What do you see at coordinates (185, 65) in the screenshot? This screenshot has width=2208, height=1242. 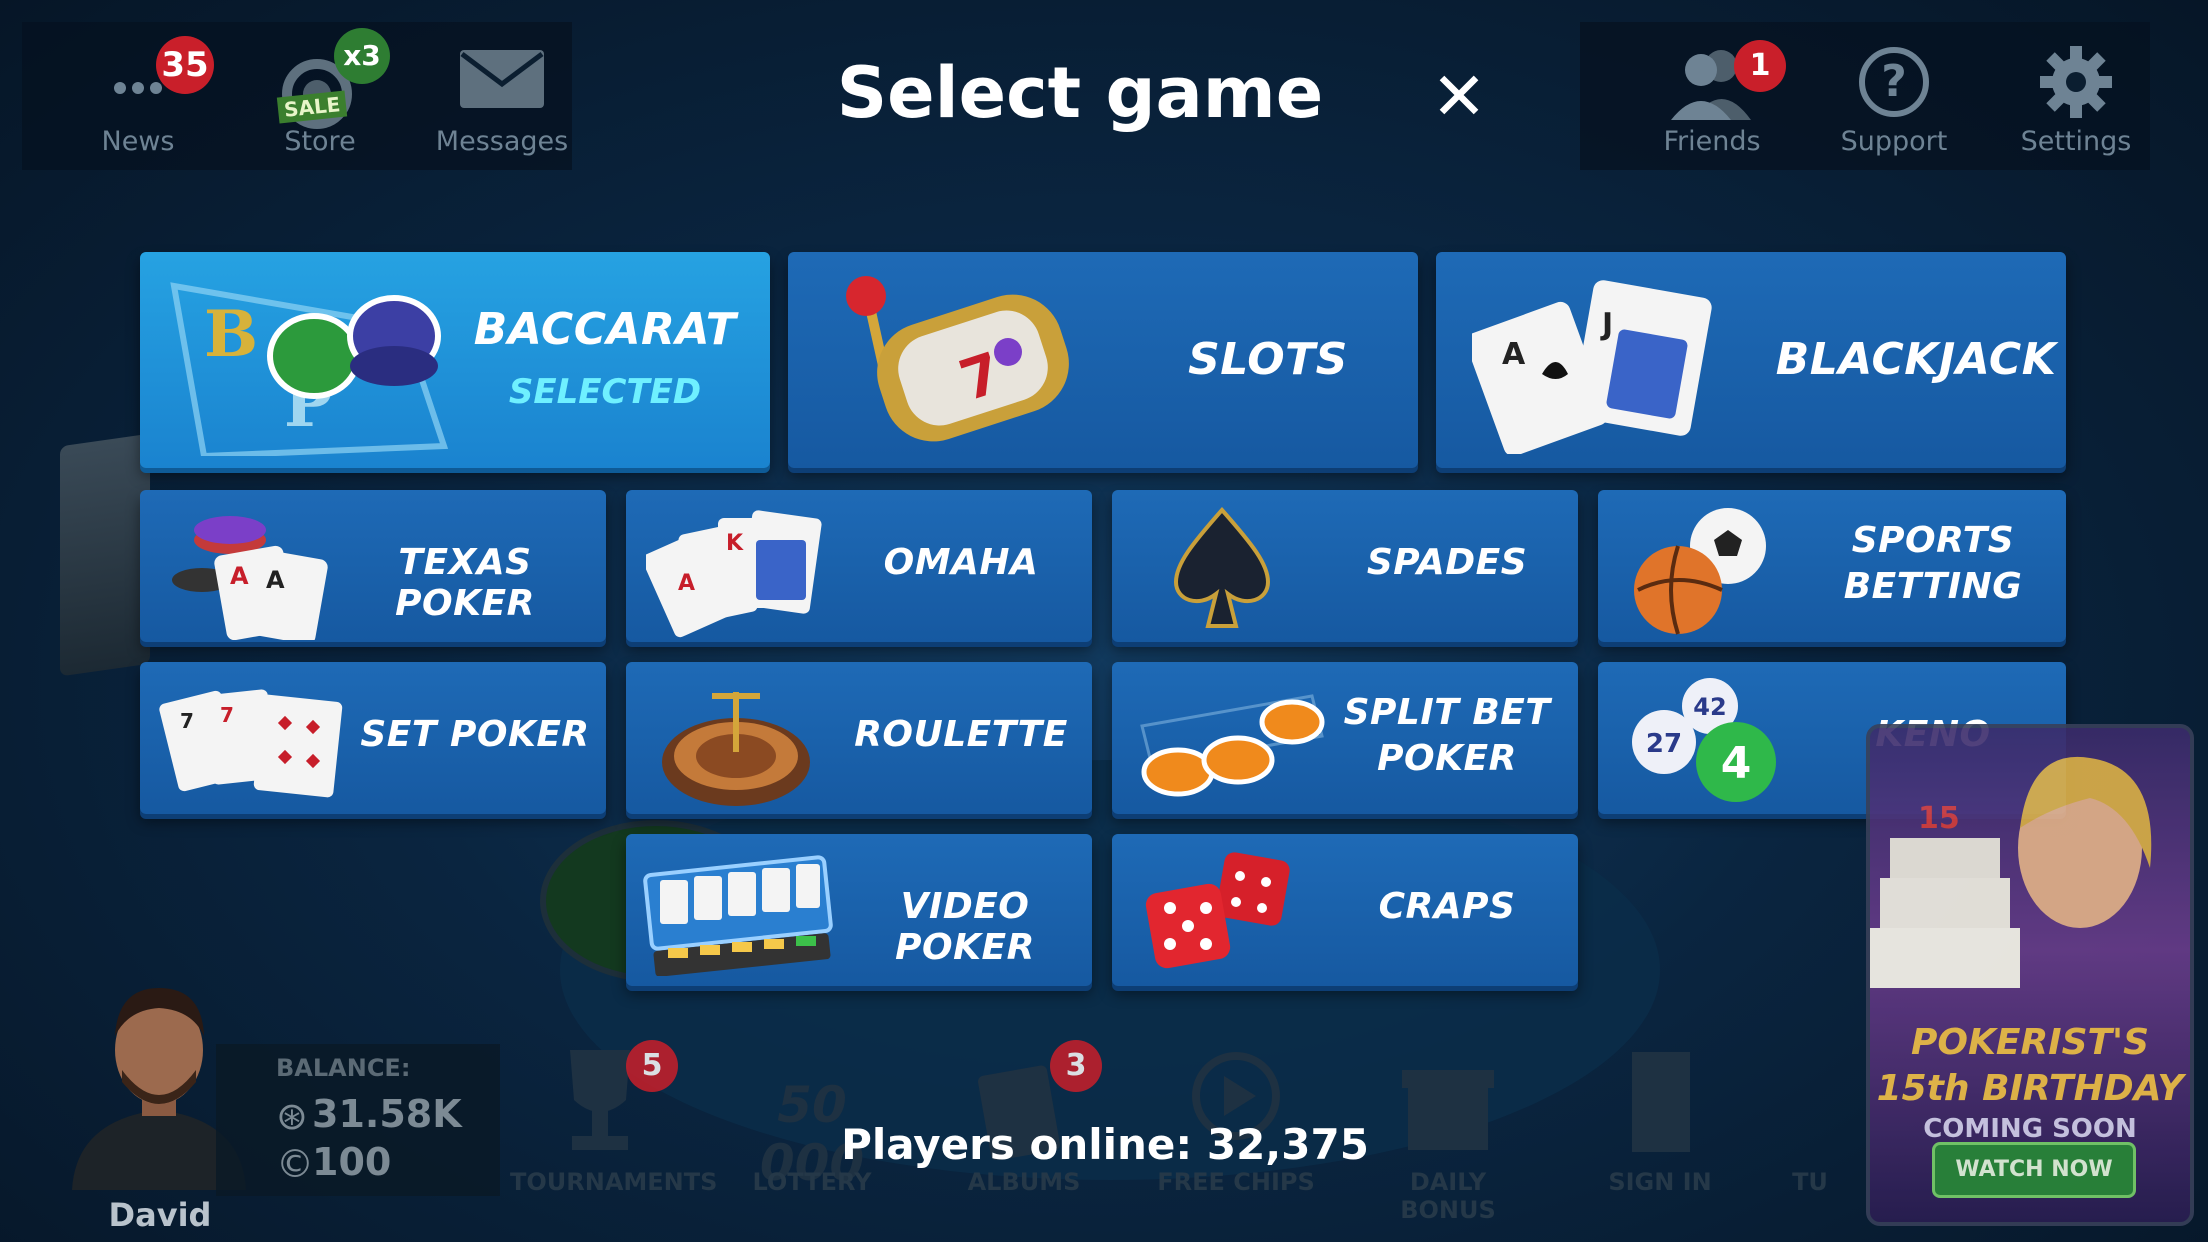 I see `news-badge: 35` at bounding box center [185, 65].